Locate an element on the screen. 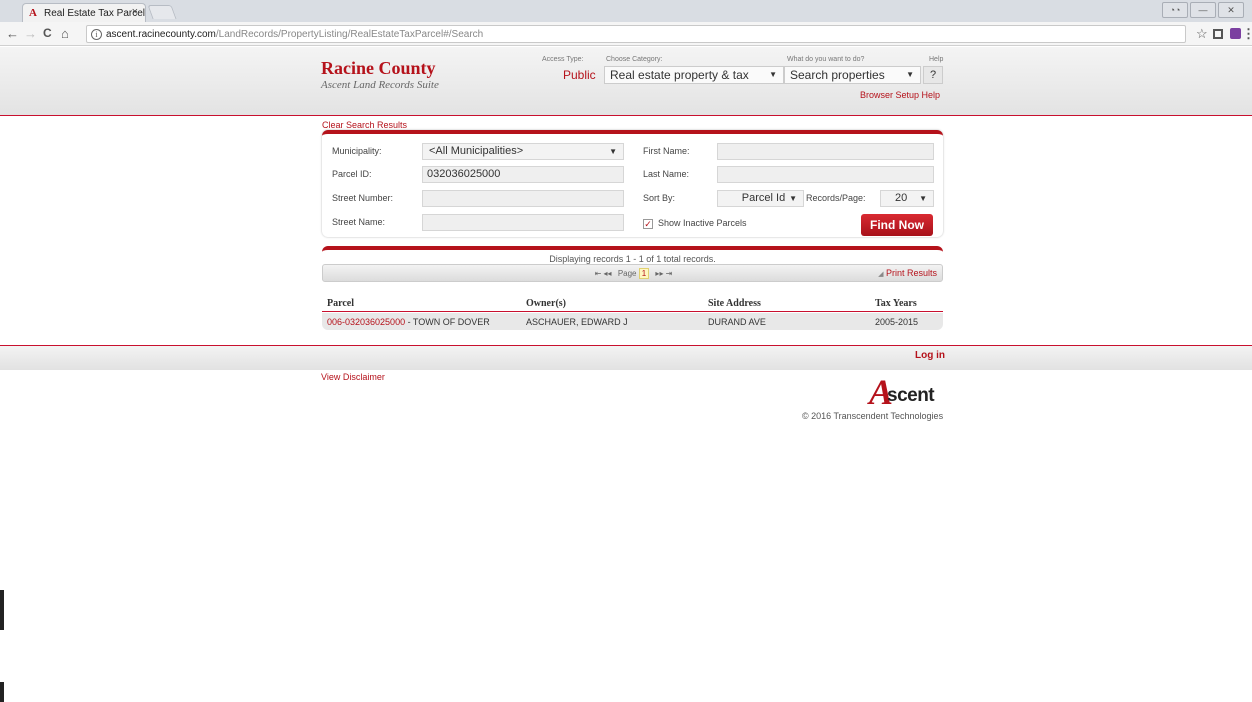  window-controls: ◔◔ — ✕ is located at coordinates (1202, 10).